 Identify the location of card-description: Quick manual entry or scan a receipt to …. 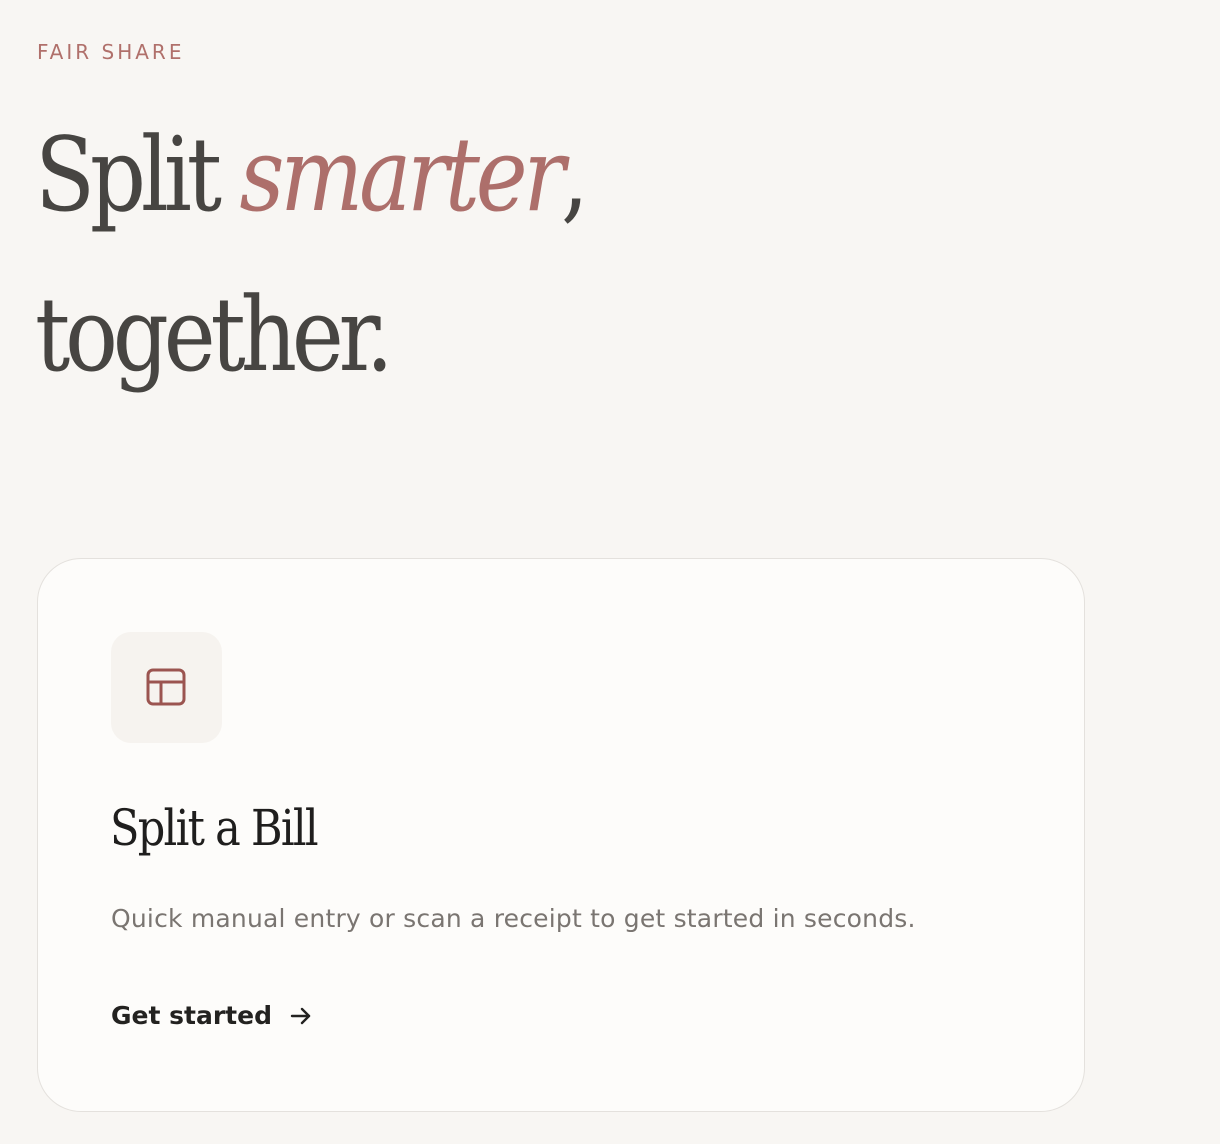
(513, 918).